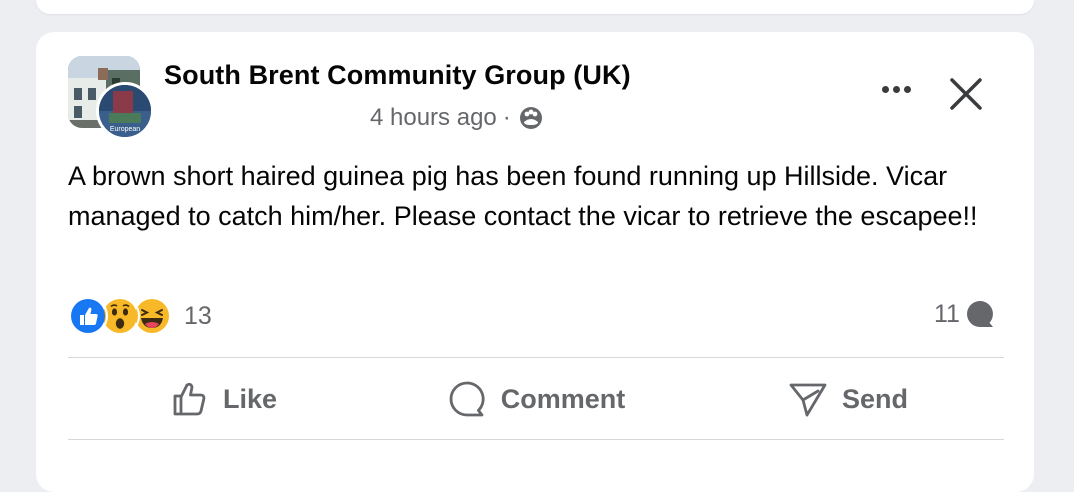 The width and height of the screenshot is (1074, 492). I want to click on like-button: Like, so click(224, 399).